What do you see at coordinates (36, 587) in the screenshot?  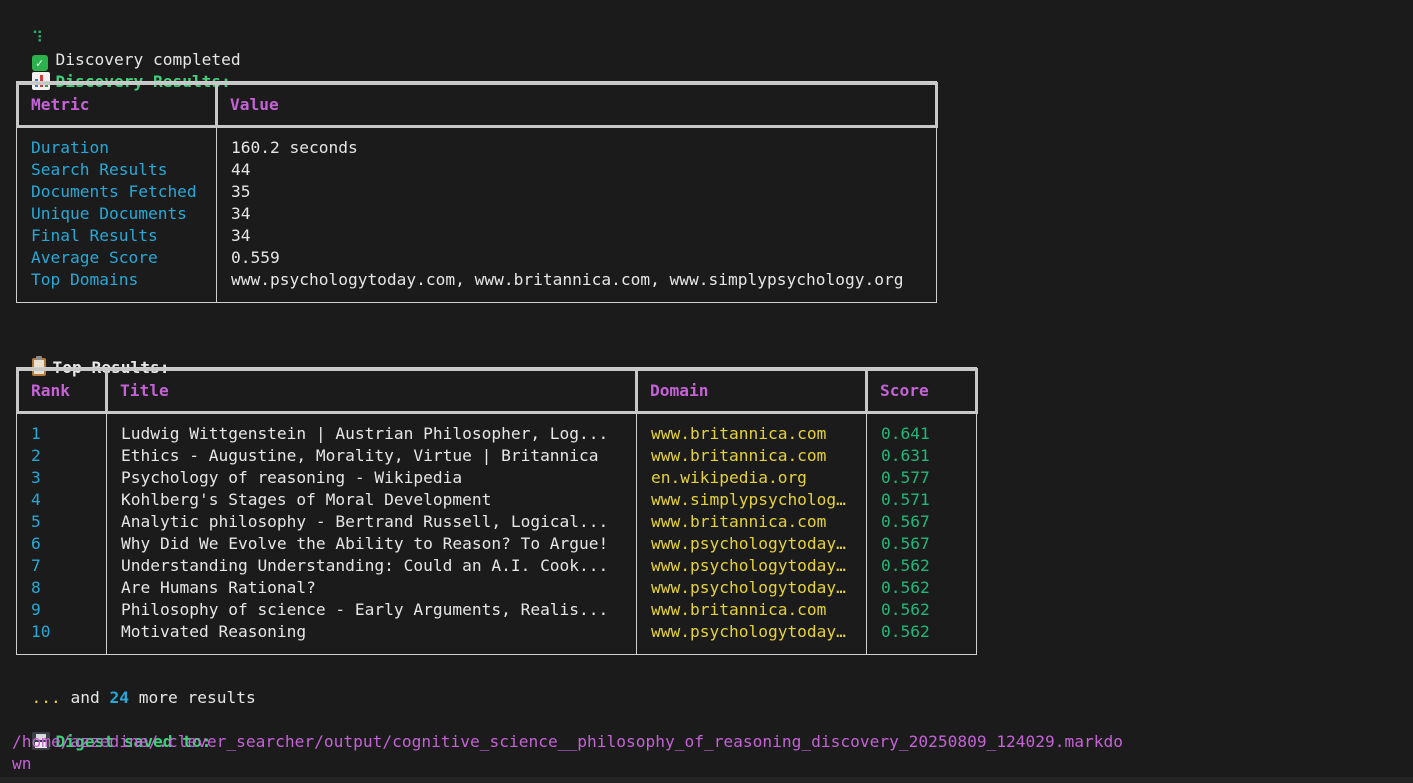 I see `rank-cell: 8` at bounding box center [36, 587].